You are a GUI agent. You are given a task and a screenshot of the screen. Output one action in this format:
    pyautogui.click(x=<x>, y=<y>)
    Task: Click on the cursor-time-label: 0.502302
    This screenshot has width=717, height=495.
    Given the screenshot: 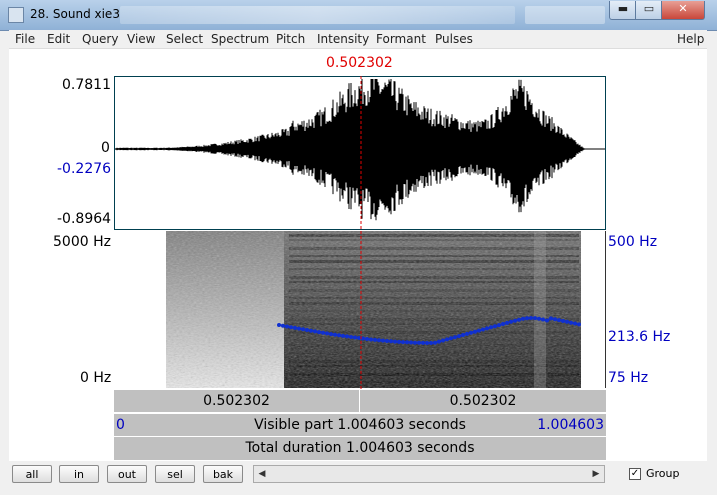 What is the action you would take?
    pyautogui.click(x=359, y=63)
    